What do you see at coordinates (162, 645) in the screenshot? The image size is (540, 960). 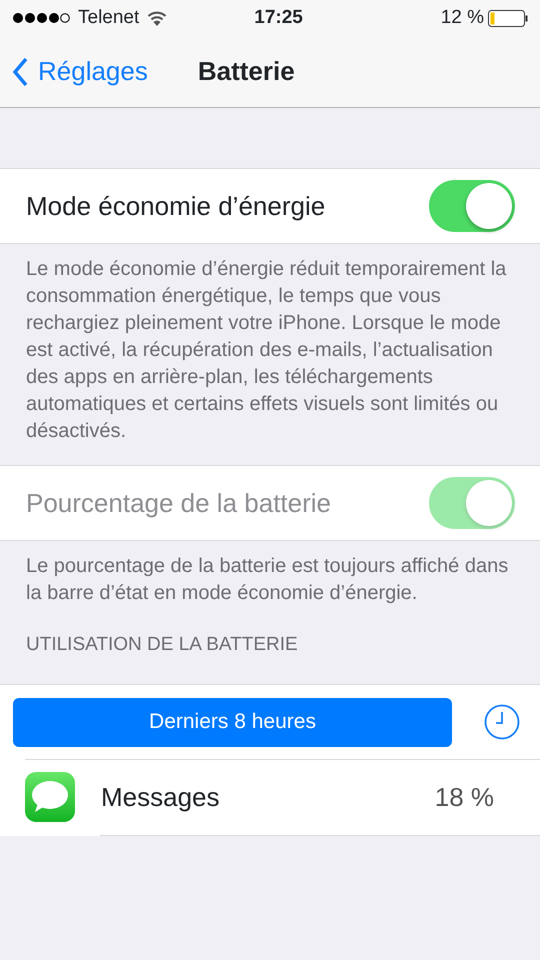 I see `section-header: UTILISATION DE LA BATTERIE` at bounding box center [162, 645].